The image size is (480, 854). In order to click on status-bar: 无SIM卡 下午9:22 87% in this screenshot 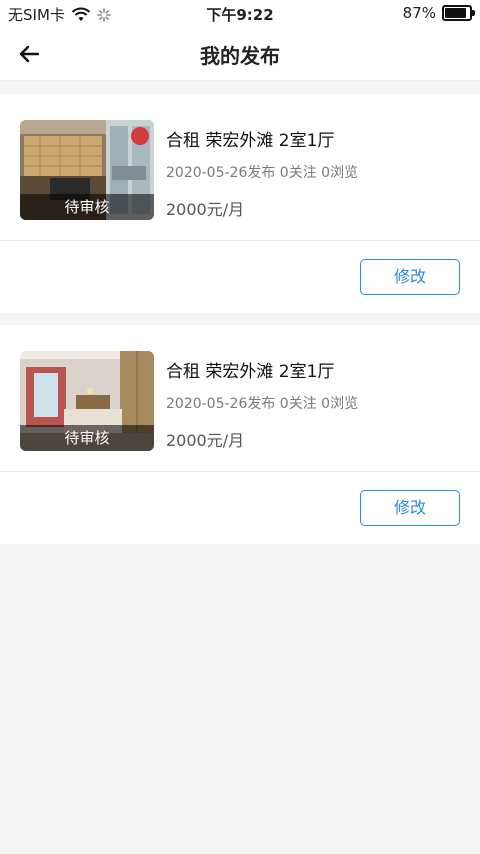, I will do `click(240, 14)`.